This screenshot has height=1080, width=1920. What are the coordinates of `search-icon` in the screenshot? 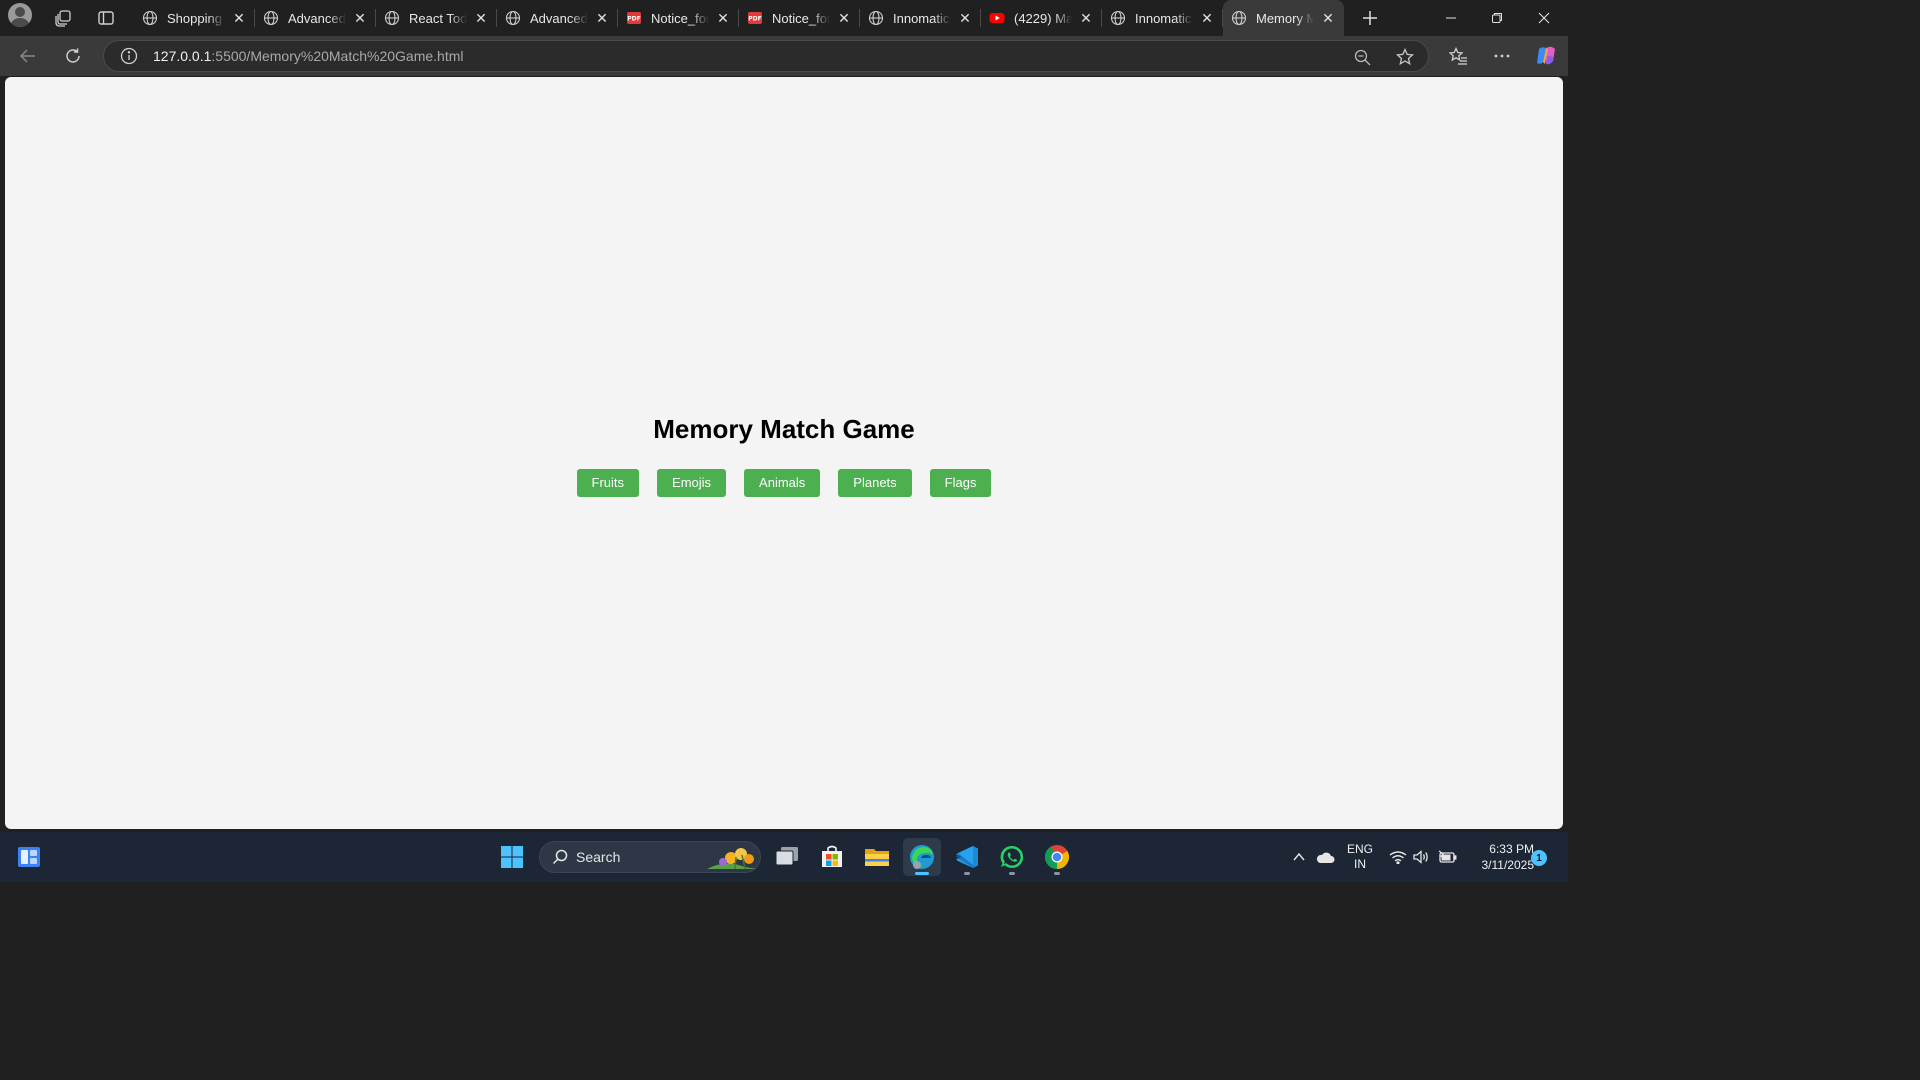 It's located at (560, 857).